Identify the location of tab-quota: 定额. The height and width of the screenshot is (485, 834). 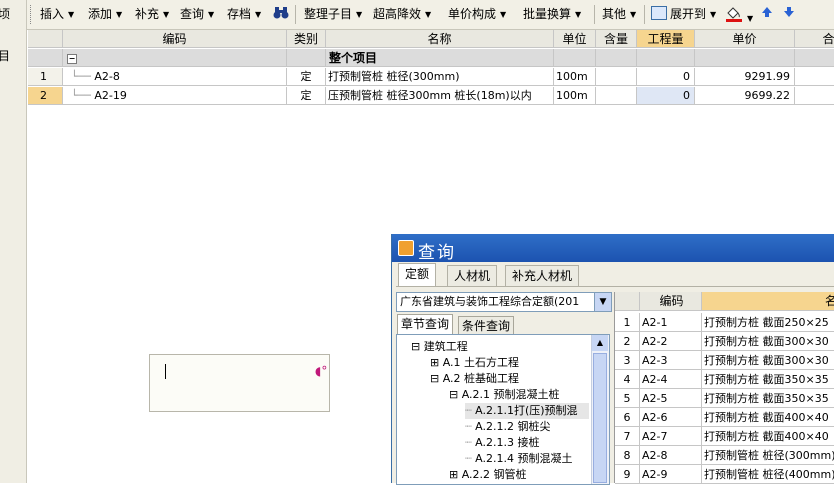
(417, 275).